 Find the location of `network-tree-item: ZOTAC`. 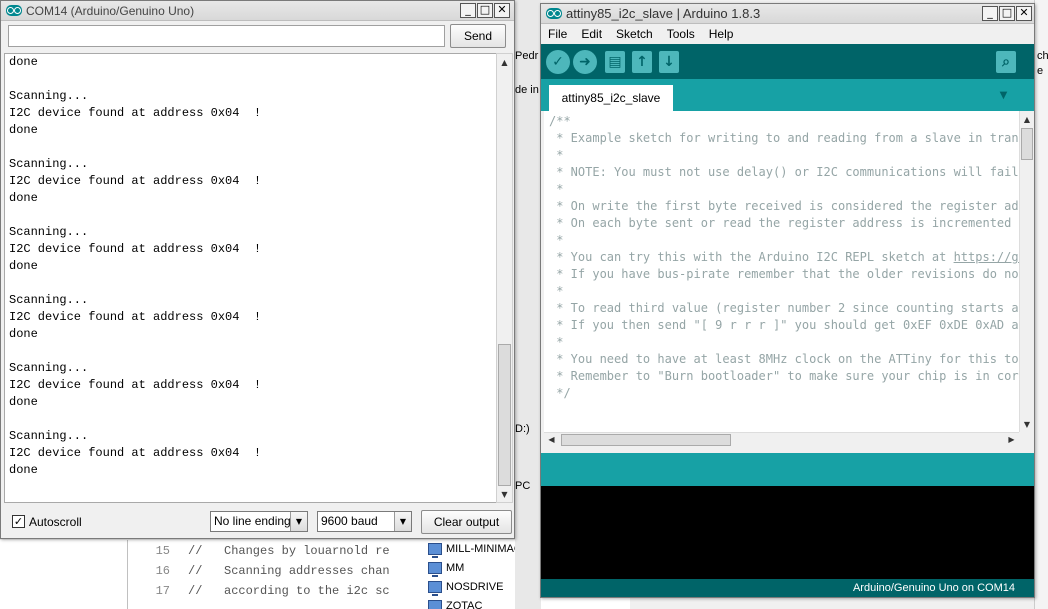

network-tree-item: ZOTAC is located at coordinates (455, 603).